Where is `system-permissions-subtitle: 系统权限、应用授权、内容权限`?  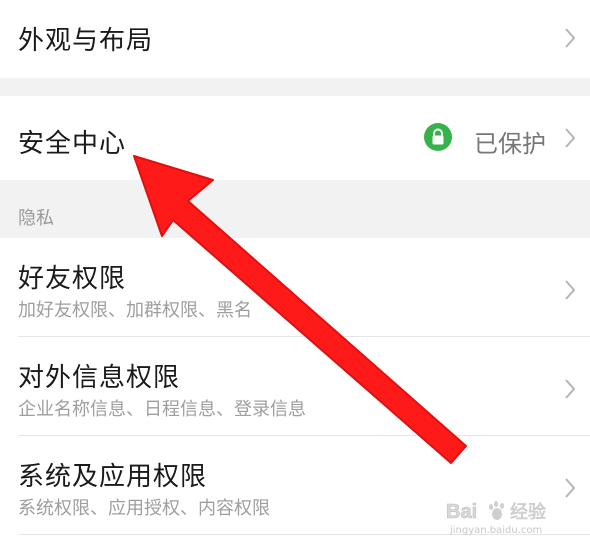 system-permissions-subtitle: 系统权限、应用授权、内容权限 is located at coordinates (144, 508).